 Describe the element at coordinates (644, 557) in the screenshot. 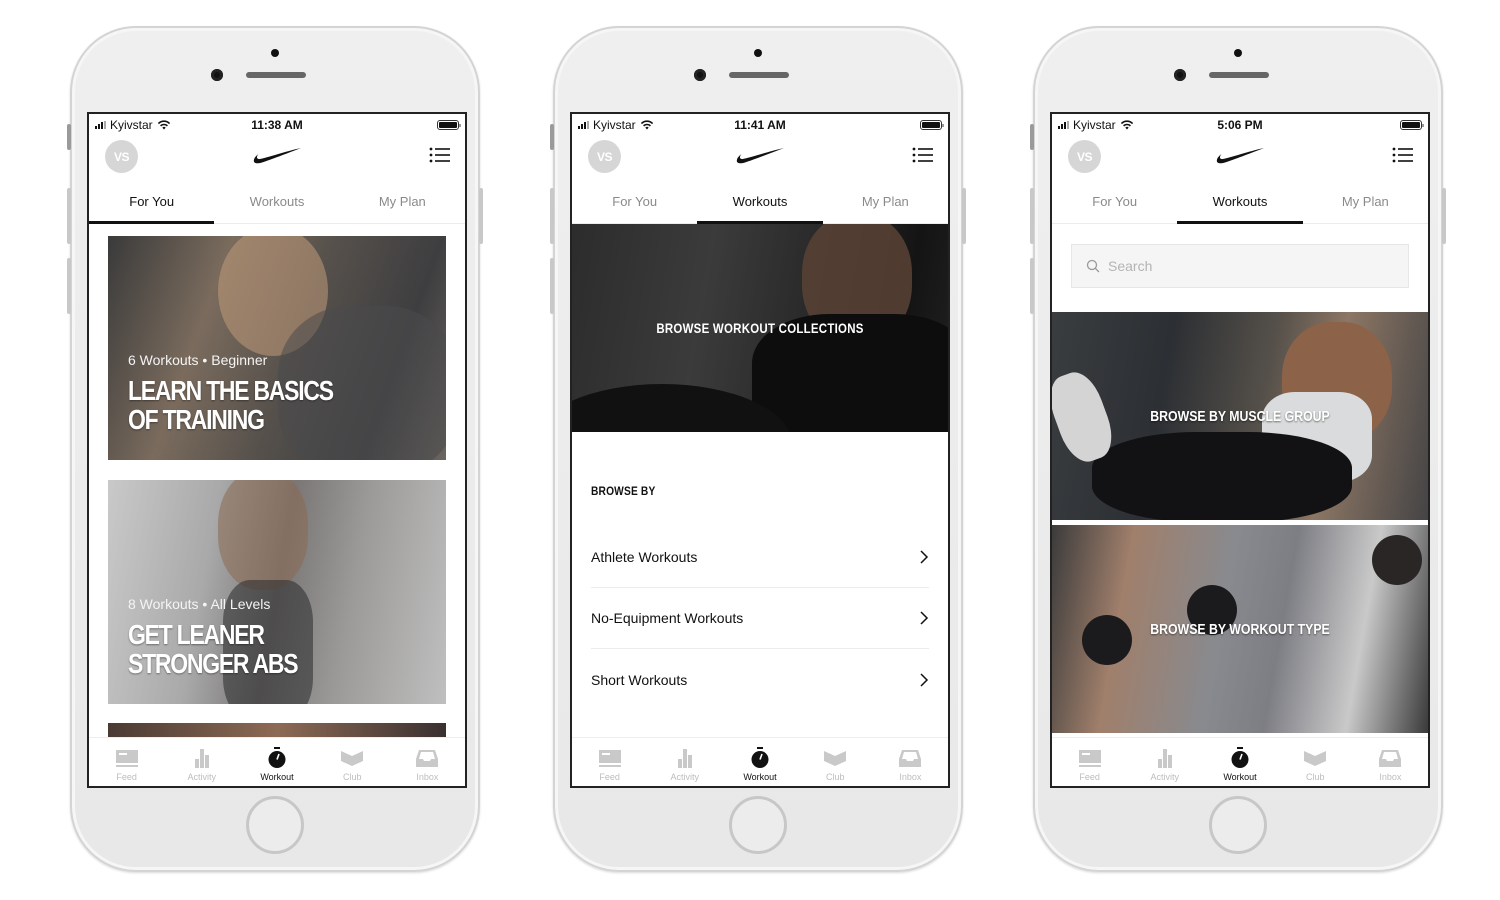

I see `list-item-label: Athlete Workouts` at that location.